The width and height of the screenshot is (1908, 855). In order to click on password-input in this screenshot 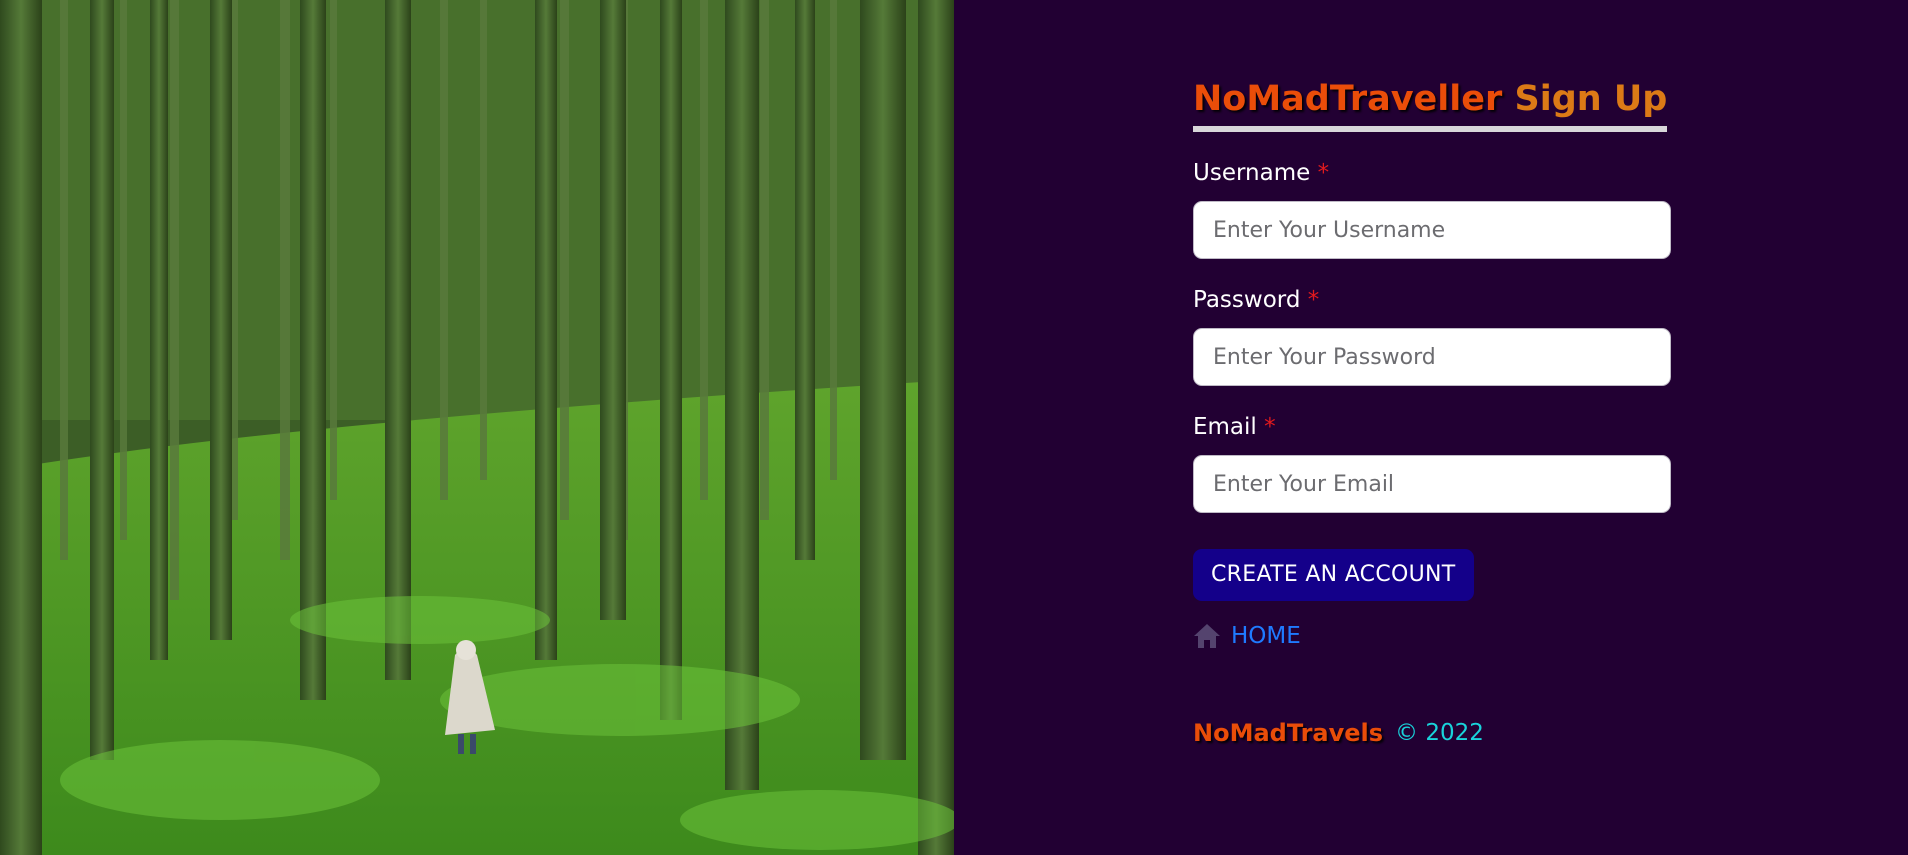, I will do `click(1432, 357)`.